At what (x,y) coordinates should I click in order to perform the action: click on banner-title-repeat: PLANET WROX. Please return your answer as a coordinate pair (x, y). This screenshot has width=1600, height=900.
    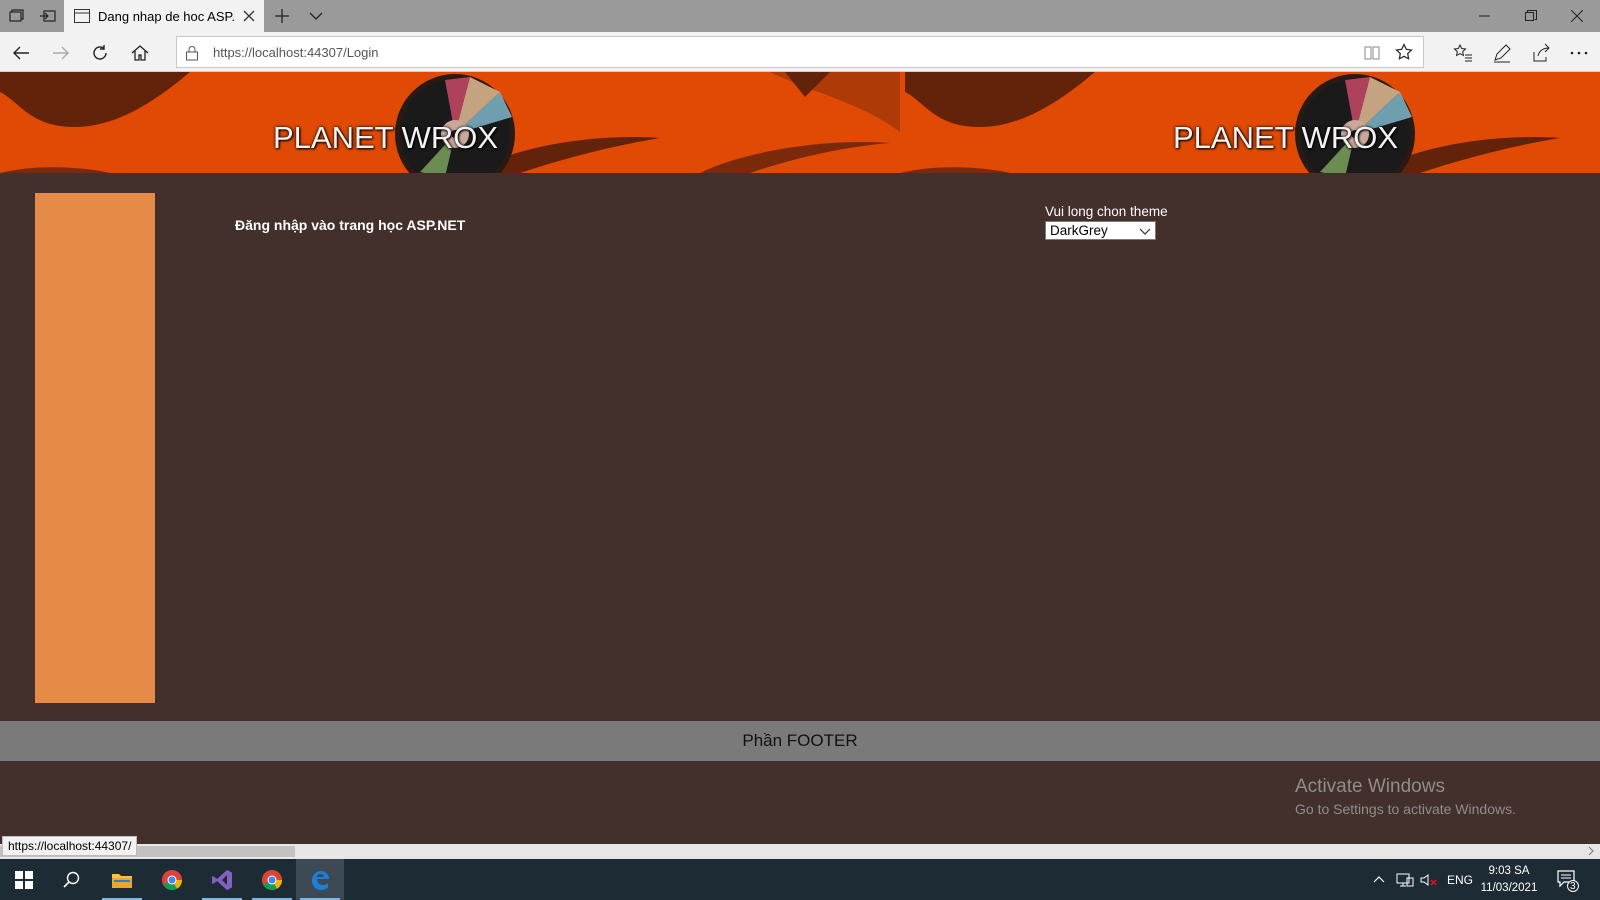
    Looking at the image, I should click on (1286, 137).